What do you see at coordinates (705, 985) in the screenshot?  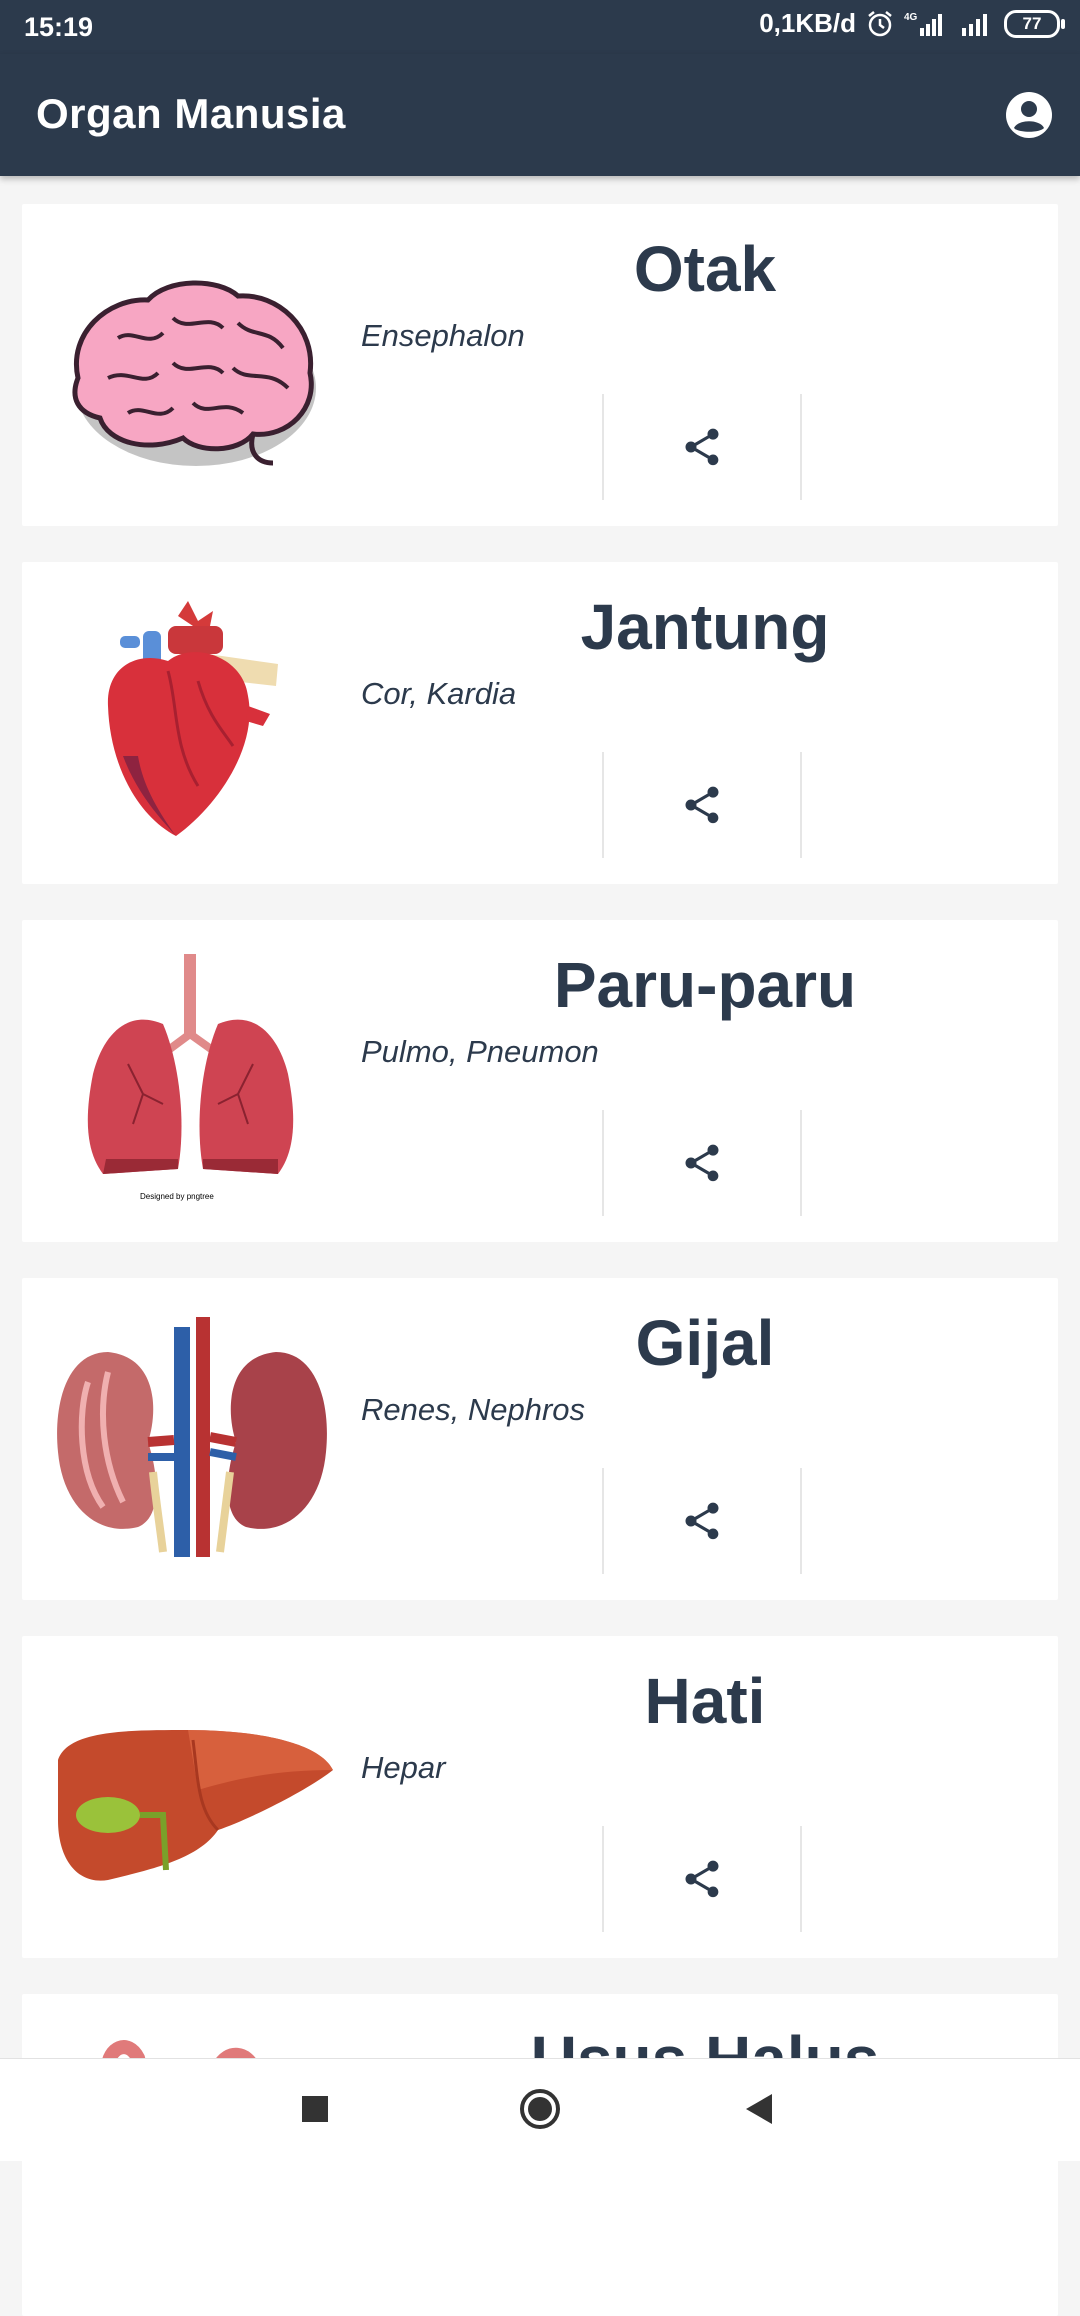 I see `organ-name: Paru-paru` at bounding box center [705, 985].